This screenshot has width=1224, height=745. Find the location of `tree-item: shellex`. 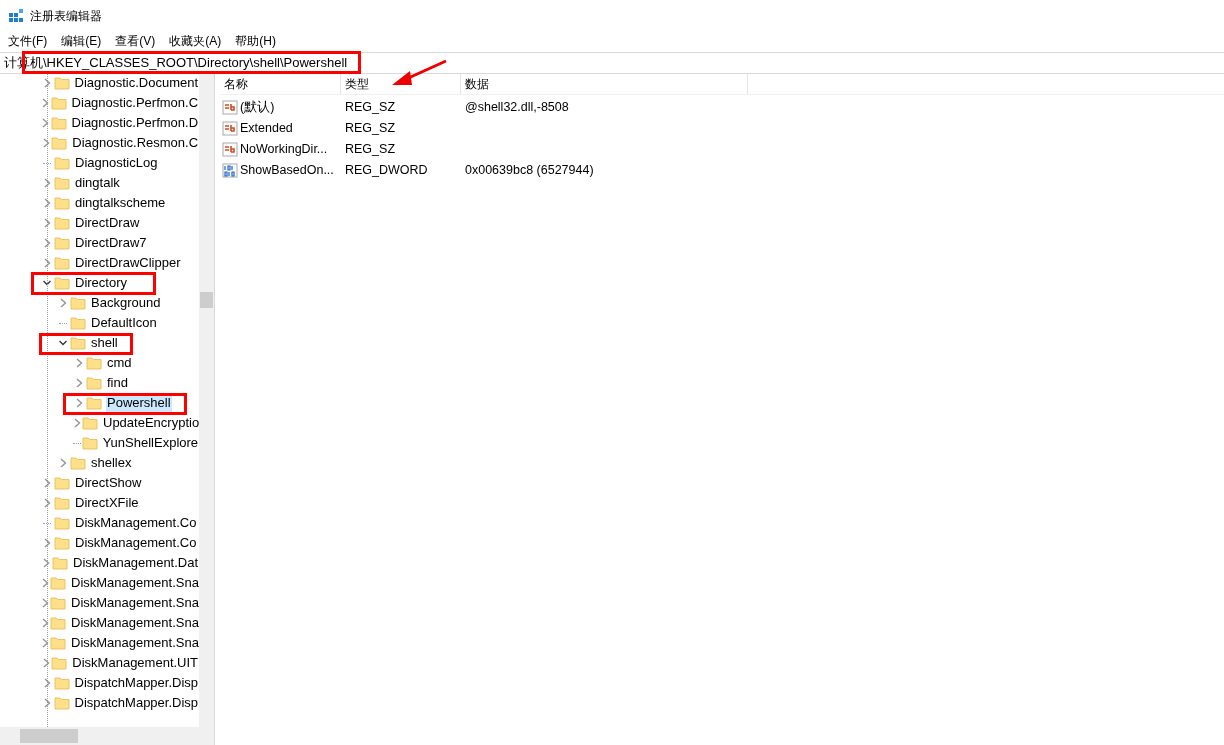

tree-item: shellex is located at coordinates (111, 463).